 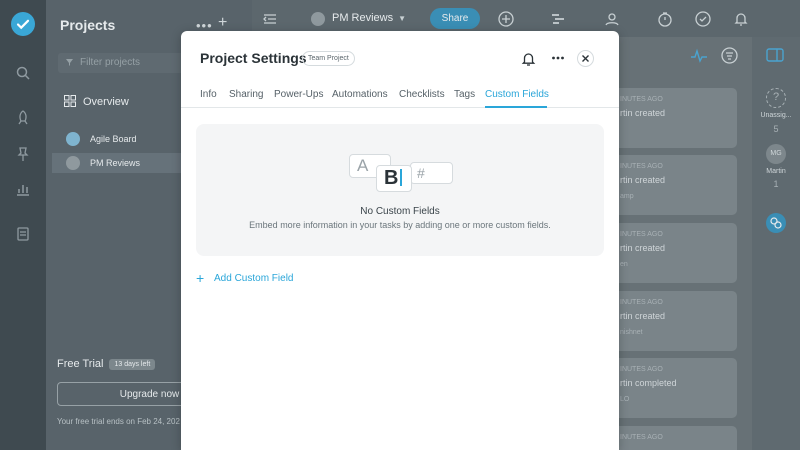 I want to click on project-label: Agile Board, so click(x=113, y=139).